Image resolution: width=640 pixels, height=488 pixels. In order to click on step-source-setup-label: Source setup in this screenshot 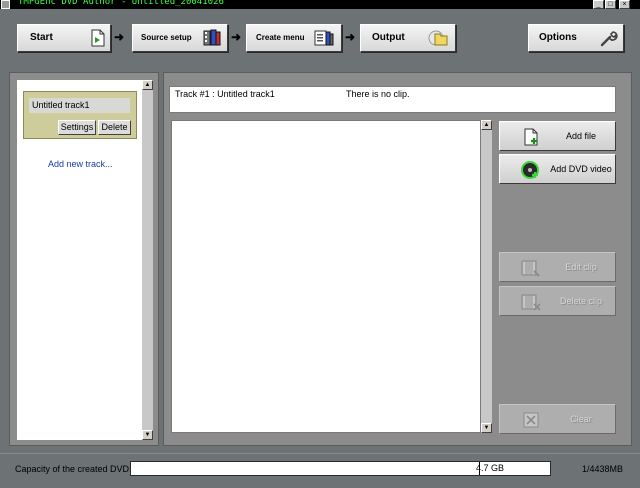, I will do `click(166, 37)`.